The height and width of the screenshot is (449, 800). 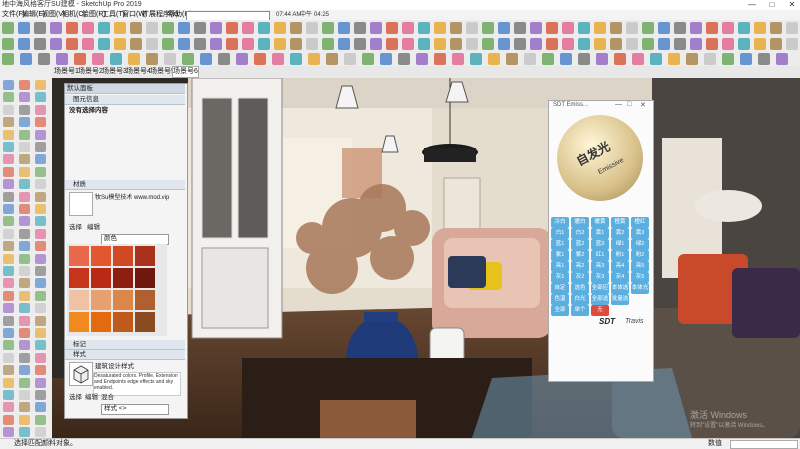 I want to click on emissive-preset-button: 全部选色, so click(x=600, y=299).